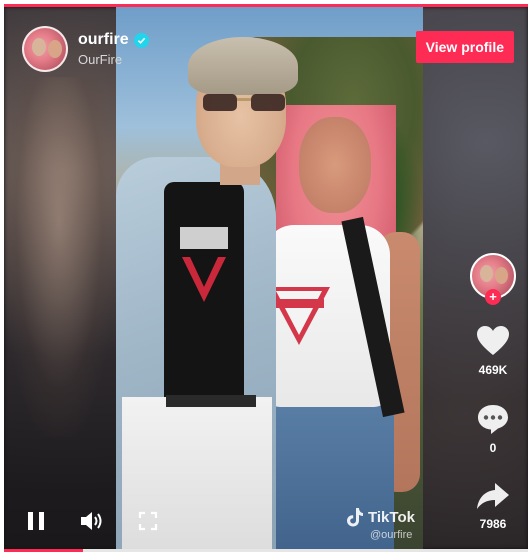 This screenshot has height=556, width=532. What do you see at coordinates (493, 370) in the screenshot?
I see `like-count: 469K` at bounding box center [493, 370].